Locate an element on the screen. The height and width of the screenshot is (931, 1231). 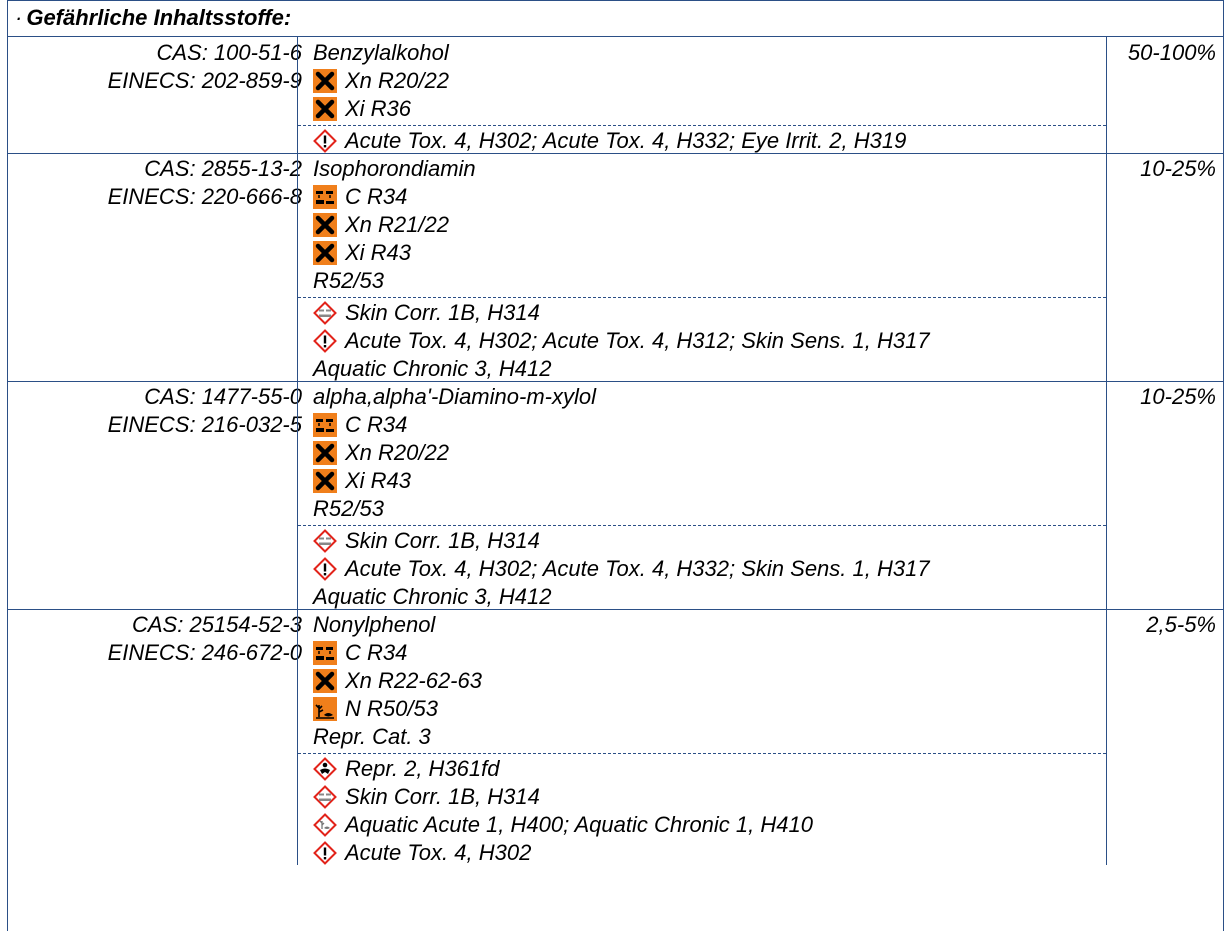
dsd-classification: R52/53 is located at coordinates (348, 509).